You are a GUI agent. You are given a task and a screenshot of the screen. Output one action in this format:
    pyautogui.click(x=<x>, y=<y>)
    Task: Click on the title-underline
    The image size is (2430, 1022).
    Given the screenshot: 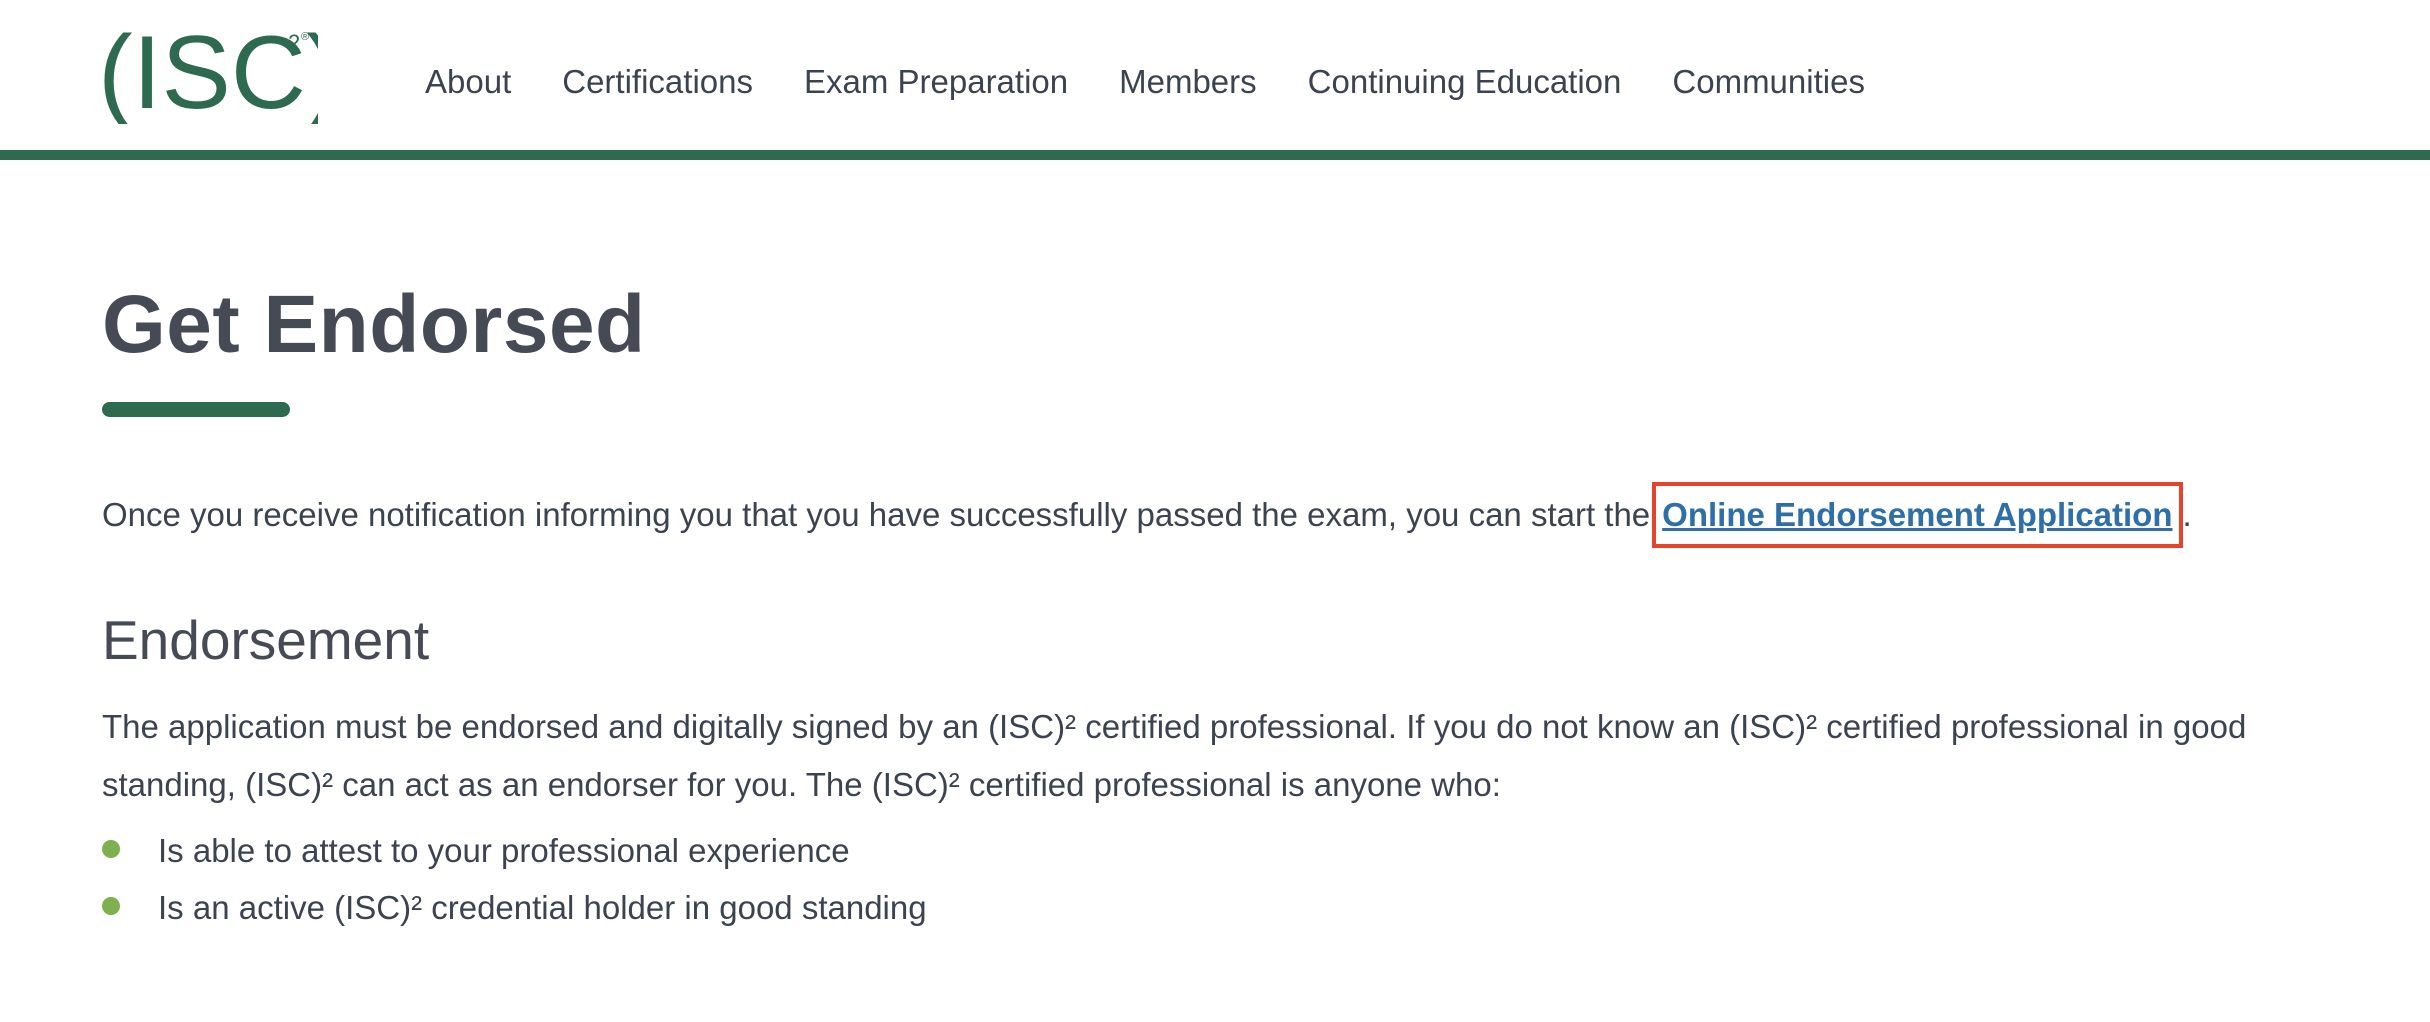 What is the action you would take?
    pyautogui.click(x=196, y=409)
    